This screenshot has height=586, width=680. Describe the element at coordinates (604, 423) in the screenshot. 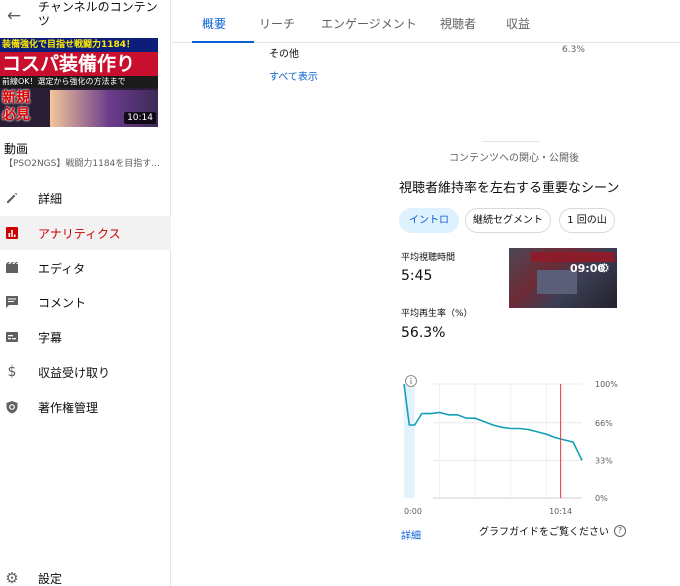

I see `y-tick-label: 66%` at that location.